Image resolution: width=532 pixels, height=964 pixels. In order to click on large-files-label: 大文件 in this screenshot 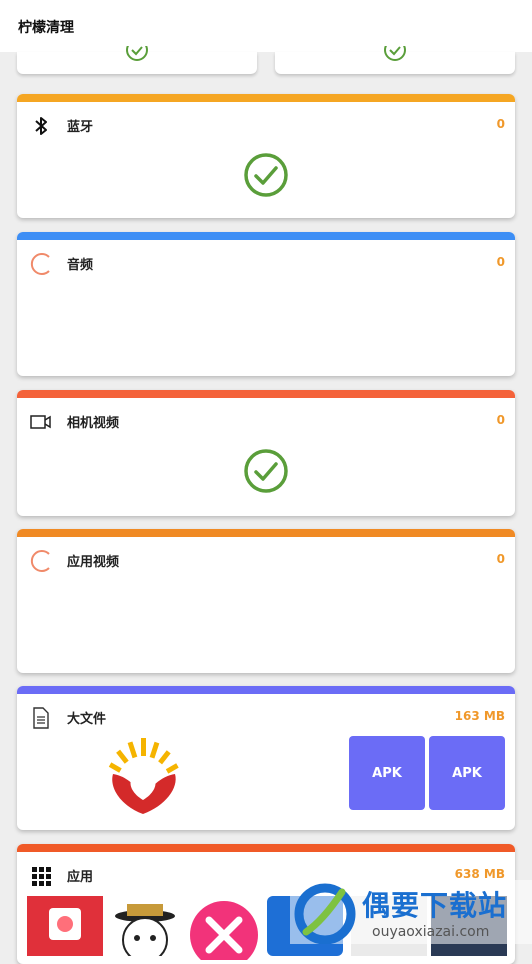, I will do `click(87, 719)`.